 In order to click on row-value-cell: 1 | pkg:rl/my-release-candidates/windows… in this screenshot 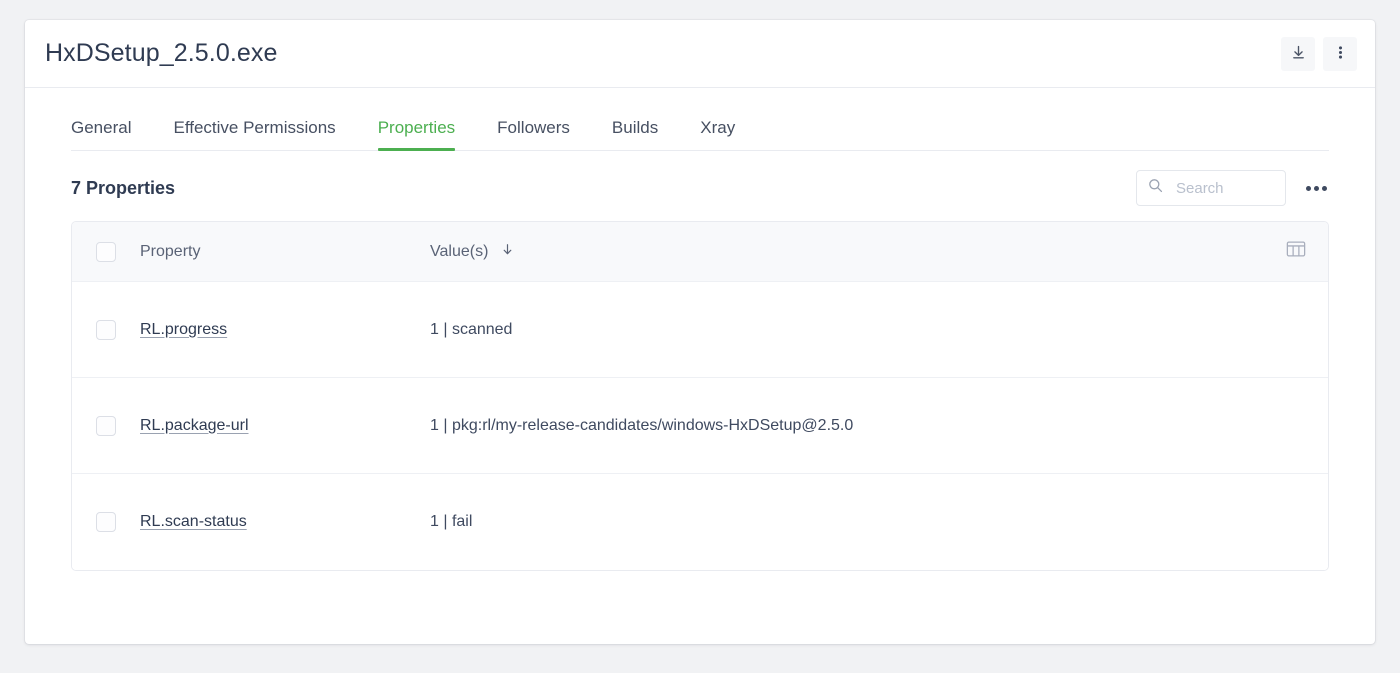, I will do `click(847, 426)`.